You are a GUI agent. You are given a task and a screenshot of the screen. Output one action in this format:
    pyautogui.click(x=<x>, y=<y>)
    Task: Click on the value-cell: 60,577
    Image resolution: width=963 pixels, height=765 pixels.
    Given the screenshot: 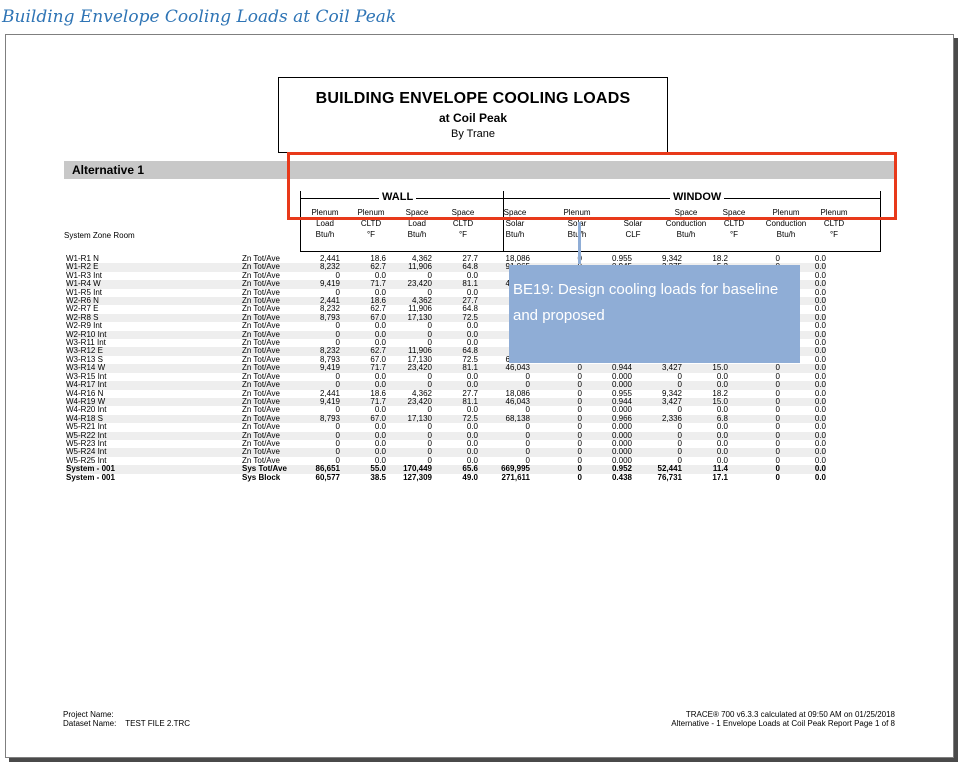 What is the action you would take?
    pyautogui.click(x=327, y=477)
    